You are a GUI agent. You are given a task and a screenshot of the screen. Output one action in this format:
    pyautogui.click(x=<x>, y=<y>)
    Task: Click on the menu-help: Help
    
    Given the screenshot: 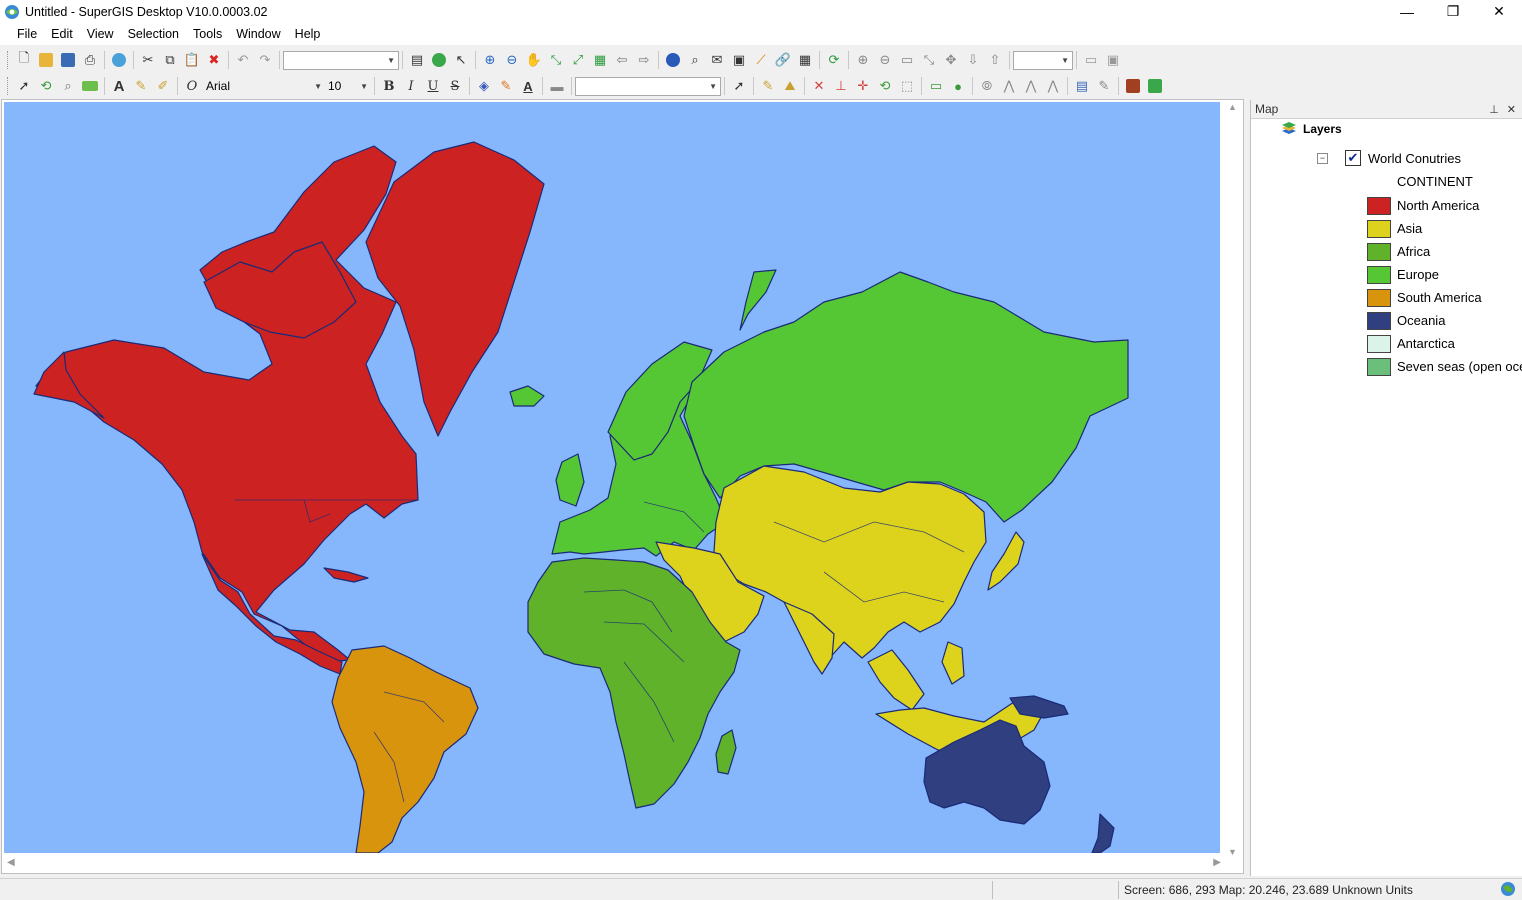 What is the action you would take?
    pyautogui.click(x=308, y=34)
    